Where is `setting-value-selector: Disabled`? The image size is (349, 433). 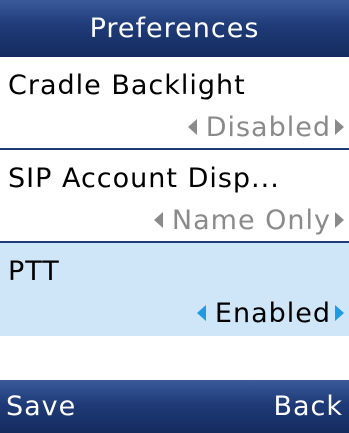 setting-value-selector: Disabled is located at coordinates (265, 127).